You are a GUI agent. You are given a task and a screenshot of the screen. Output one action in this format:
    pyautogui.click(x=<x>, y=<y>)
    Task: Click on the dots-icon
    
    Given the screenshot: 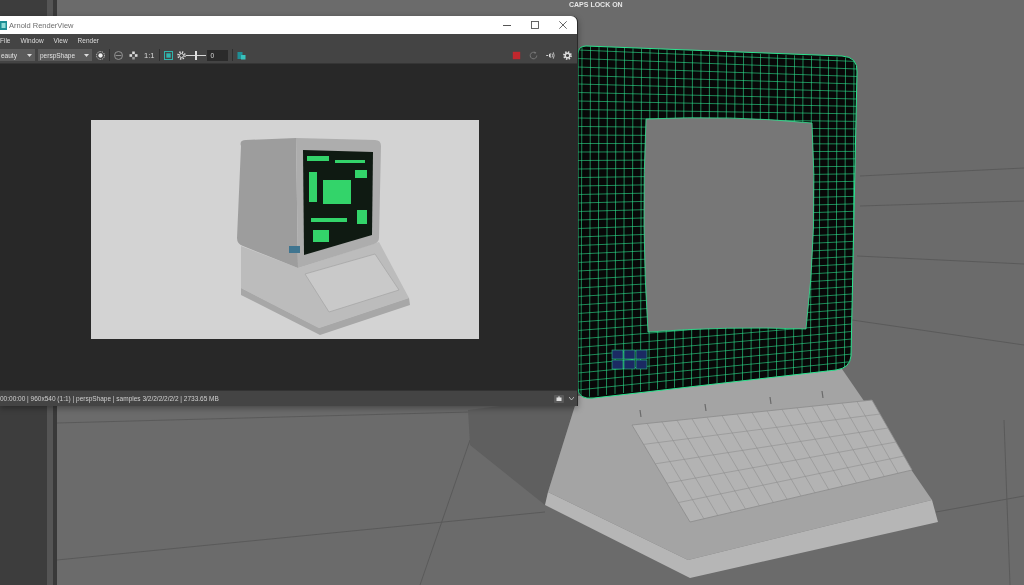 What is the action you would take?
    pyautogui.click(x=133, y=55)
    